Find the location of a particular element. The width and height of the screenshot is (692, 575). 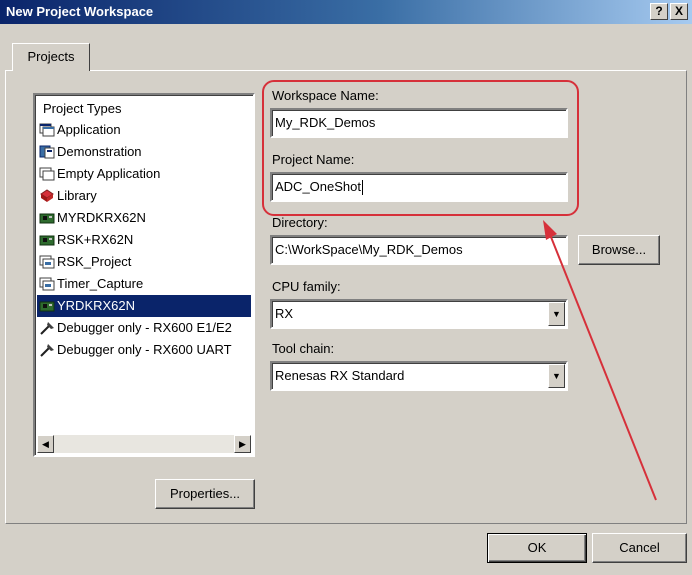

list-item-label: RSK_Project is located at coordinates (94, 261).